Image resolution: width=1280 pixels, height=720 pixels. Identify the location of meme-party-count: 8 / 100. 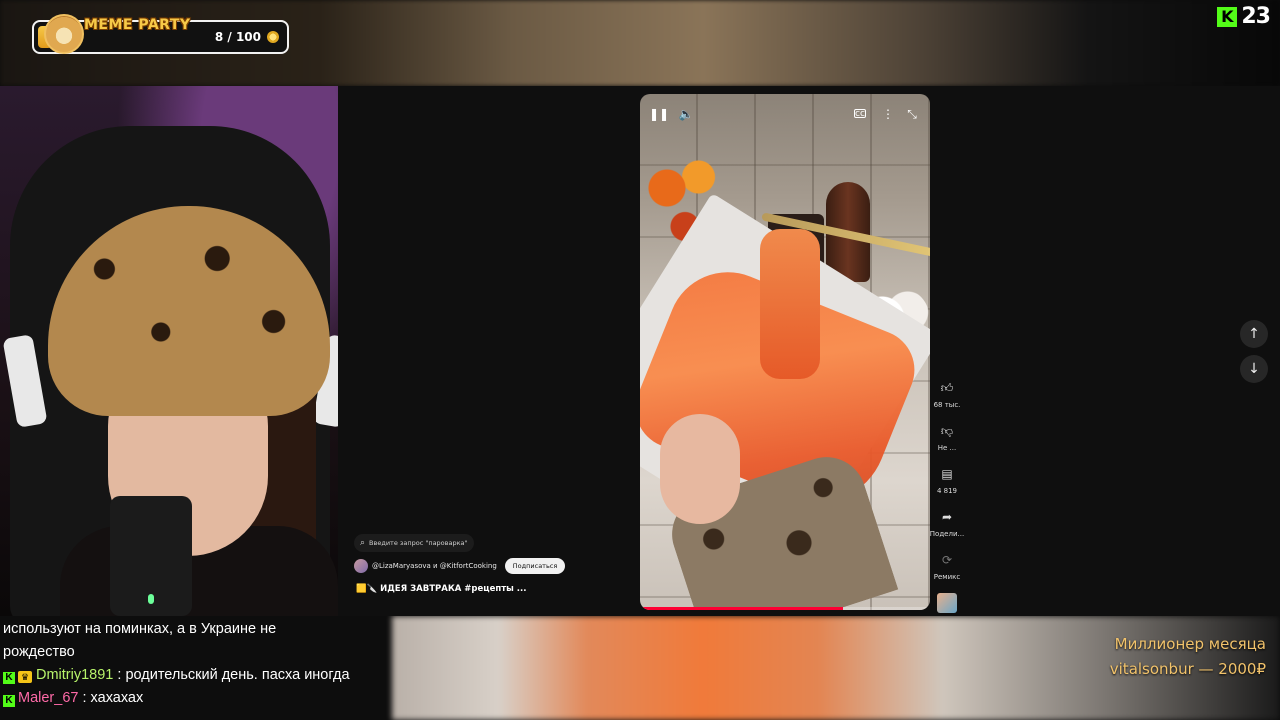
(237, 37).